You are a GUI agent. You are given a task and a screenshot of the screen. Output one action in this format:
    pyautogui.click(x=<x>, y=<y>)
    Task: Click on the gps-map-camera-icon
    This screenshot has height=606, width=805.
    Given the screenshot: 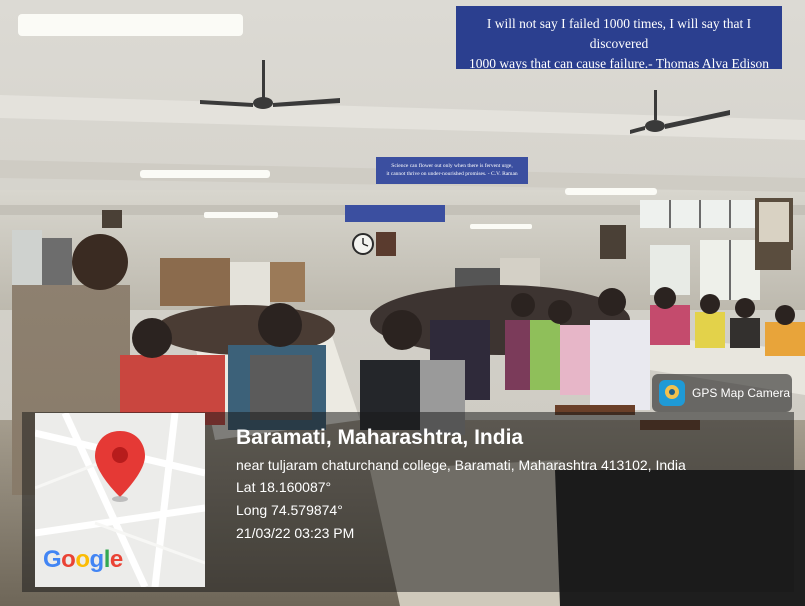 What is the action you would take?
    pyautogui.click(x=672, y=393)
    